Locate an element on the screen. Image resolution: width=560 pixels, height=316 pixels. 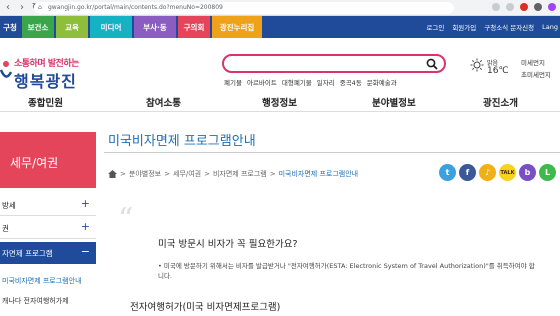
search-icon is located at coordinates (432, 64).